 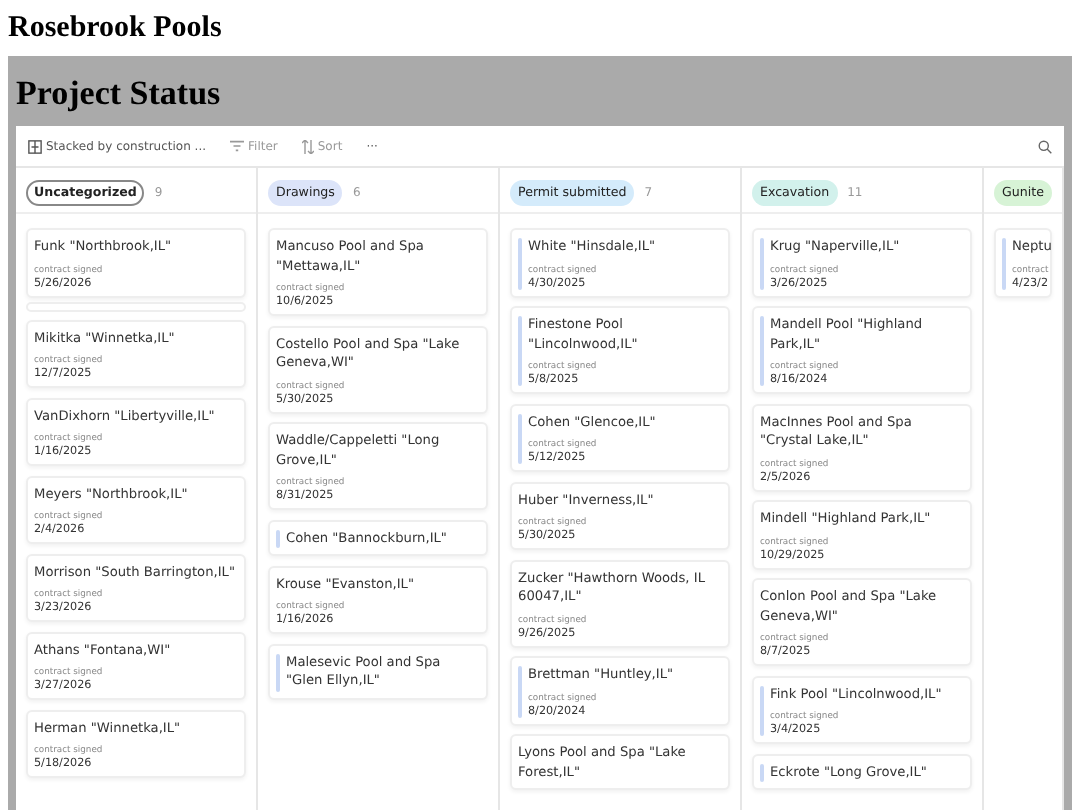 What do you see at coordinates (35, 146) in the screenshot?
I see `board-icon` at bounding box center [35, 146].